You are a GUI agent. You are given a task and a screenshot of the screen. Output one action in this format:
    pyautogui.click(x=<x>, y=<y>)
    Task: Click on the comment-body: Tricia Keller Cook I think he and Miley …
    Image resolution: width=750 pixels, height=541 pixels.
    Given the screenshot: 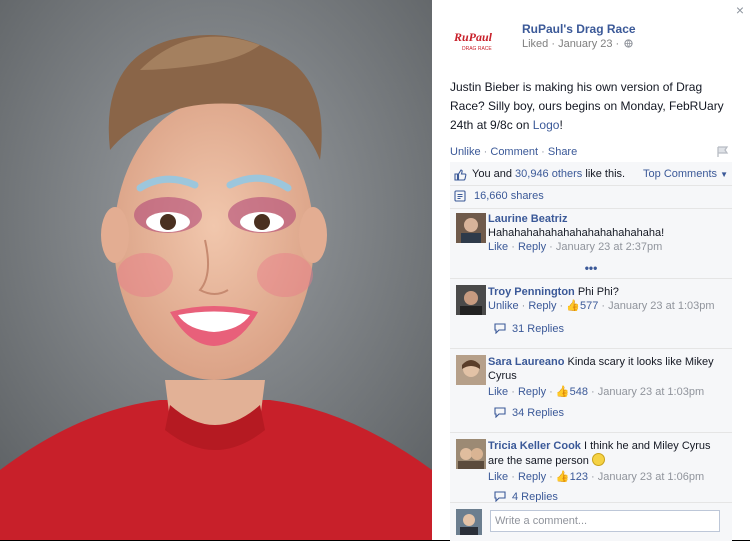 What is the action you would take?
    pyautogui.click(x=606, y=461)
    